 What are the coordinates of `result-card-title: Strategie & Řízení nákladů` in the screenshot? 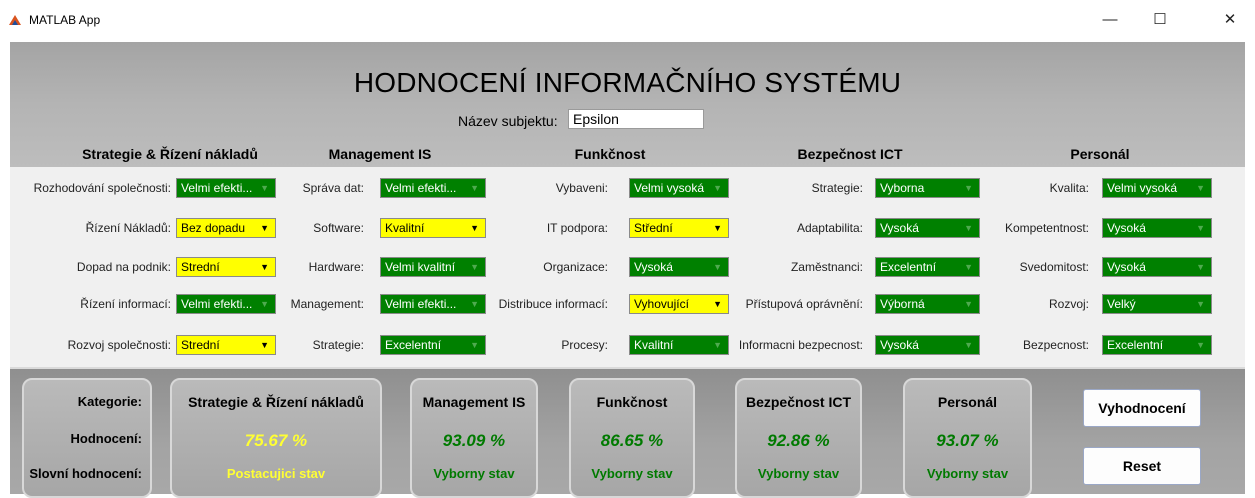 It's located at (276, 402).